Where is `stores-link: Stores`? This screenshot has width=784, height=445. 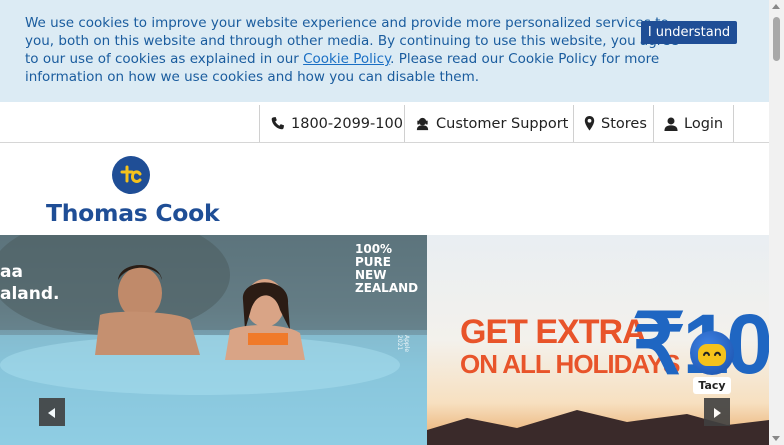 stores-link: Stores is located at coordinates (615, 123).